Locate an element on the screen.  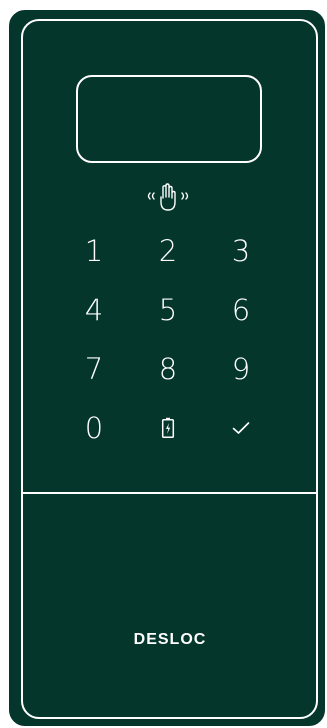
key-8: 8 is located at coordinates (168, 369).